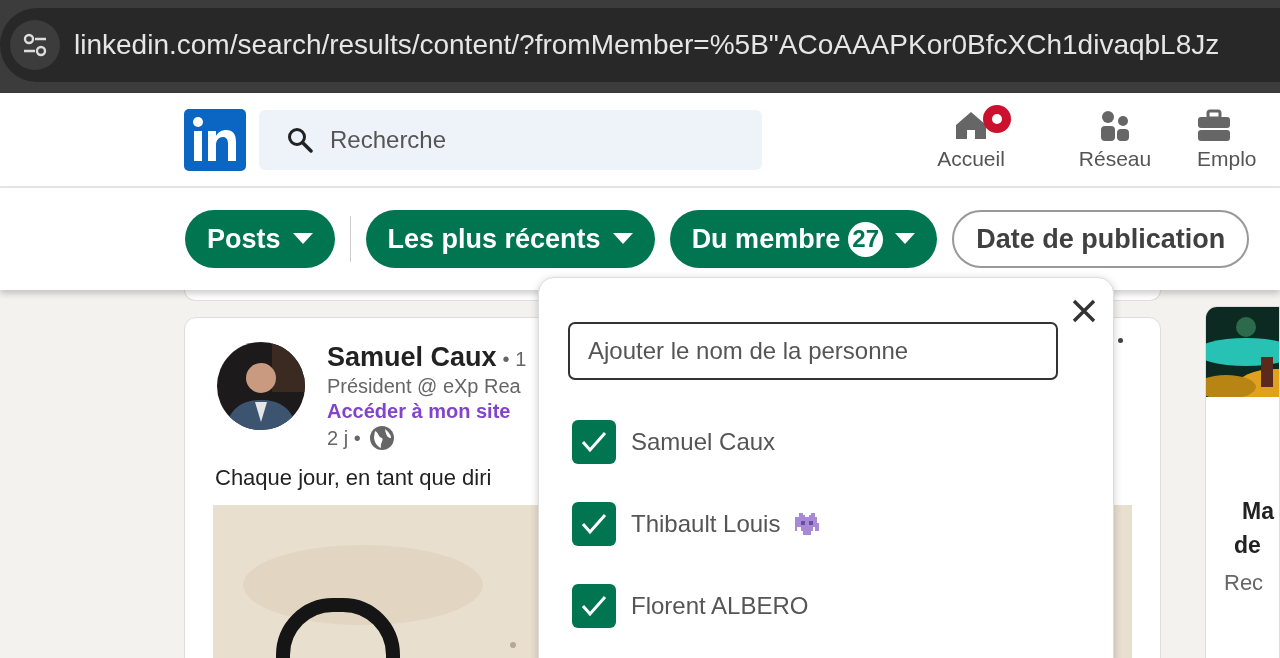 The image size is (1280, 658). I want to click on post-text: Chaque jour, en tant que diri, so click(354, 478).